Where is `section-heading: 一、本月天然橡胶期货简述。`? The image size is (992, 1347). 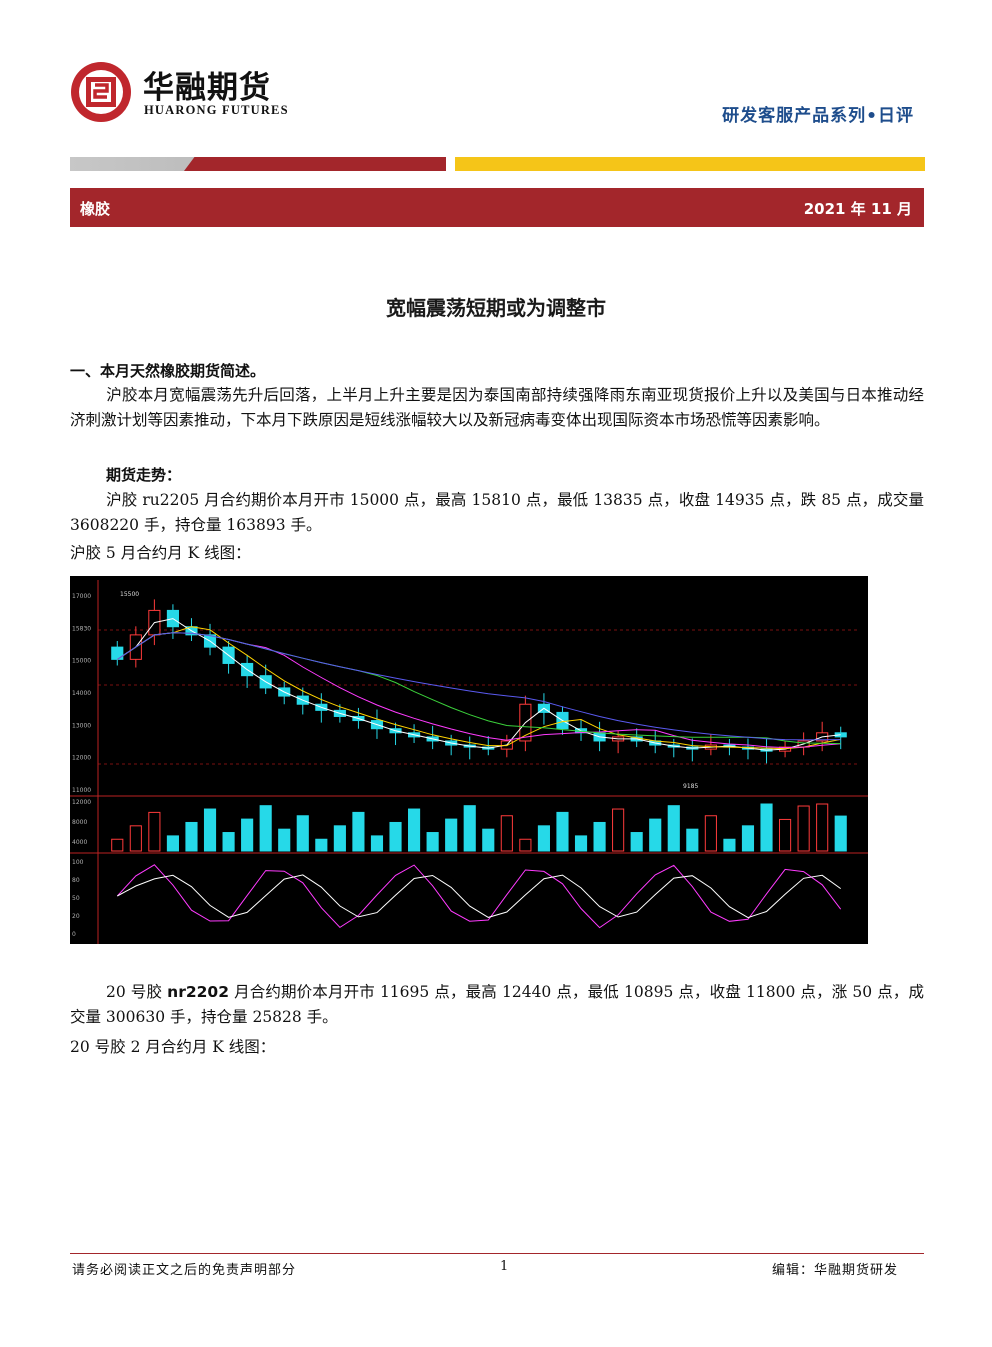
section-heading: 一、本月天然橡胶期货简述。 is located at coordinates (168, 371).